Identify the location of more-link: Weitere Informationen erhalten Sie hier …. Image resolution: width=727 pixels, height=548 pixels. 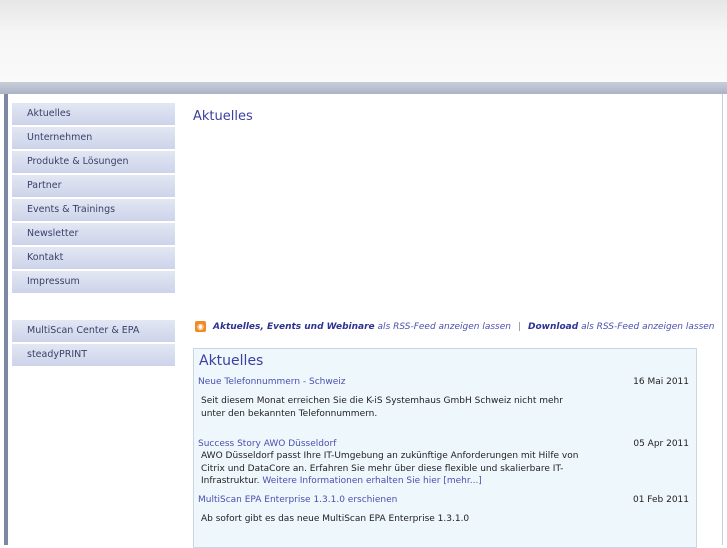
(371, 481).